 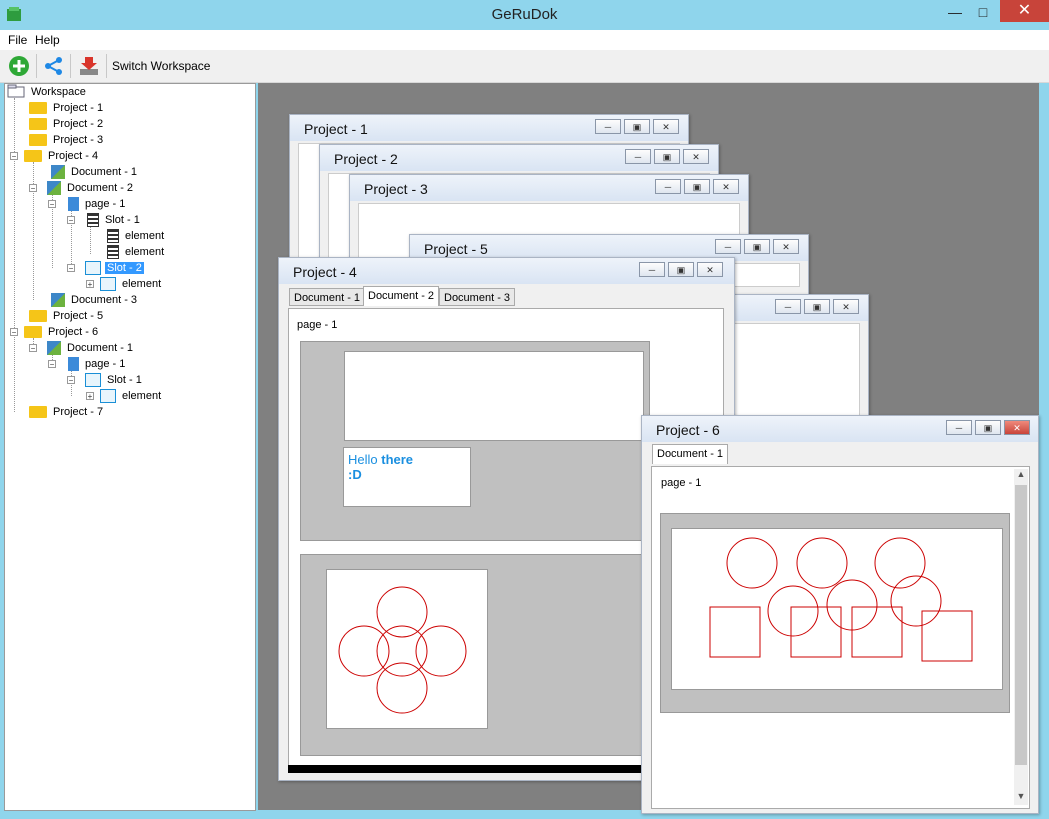 What do you see at coordinates (401, 296) in the screenshot?
I see `tab-document-2: Document - 2` at bounding box center [401, 296].